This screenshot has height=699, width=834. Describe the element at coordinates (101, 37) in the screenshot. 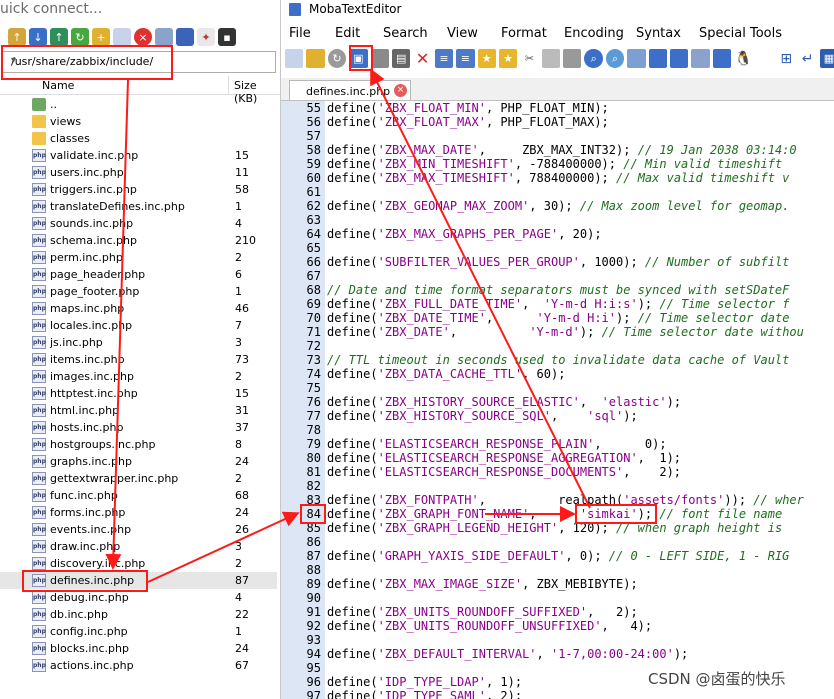

I see `new-folder-icon: +` at that location.